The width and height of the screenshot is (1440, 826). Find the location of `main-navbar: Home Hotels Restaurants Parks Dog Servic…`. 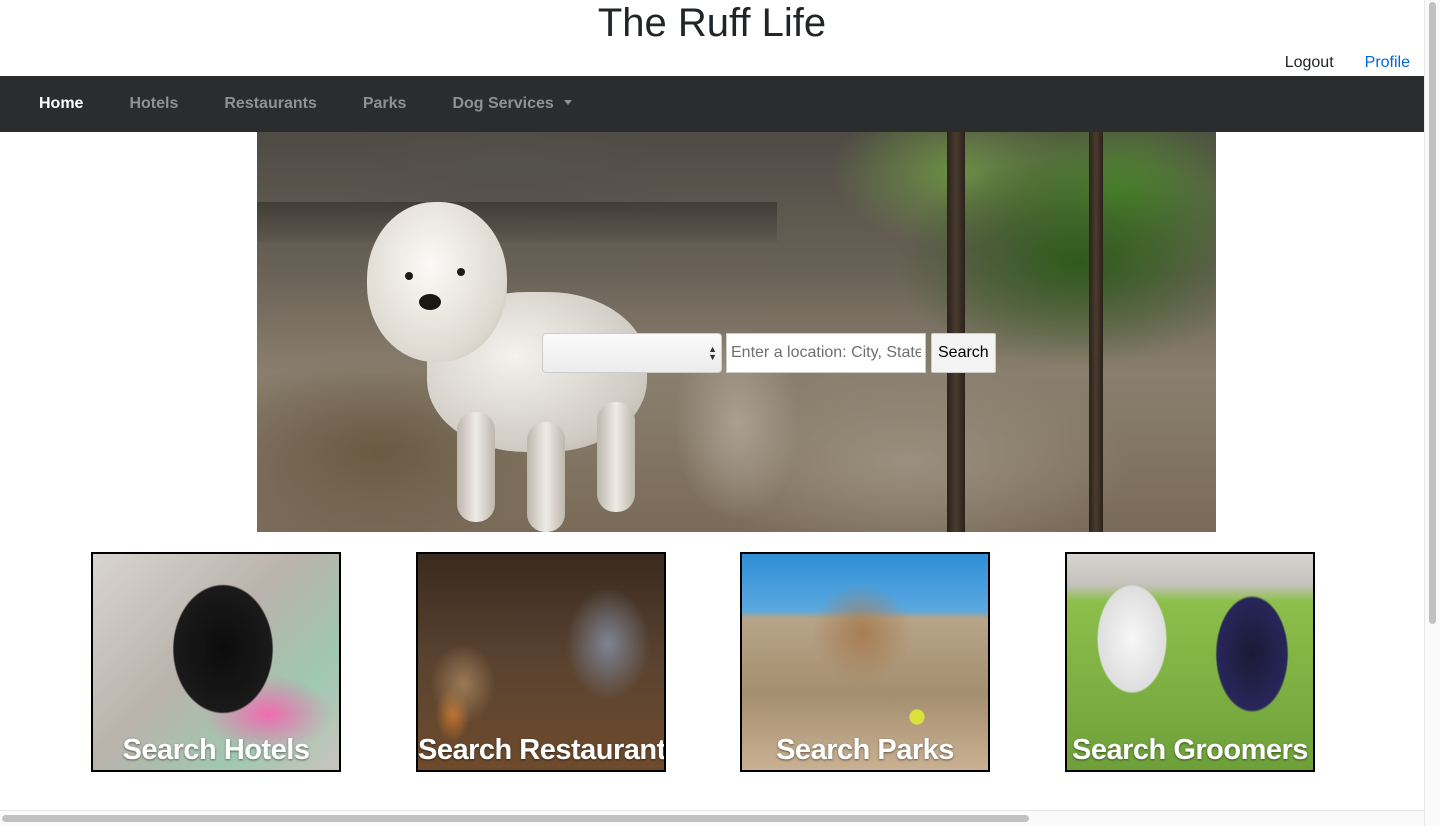

main-navbar: Home Hotels Restaurants Parks Dog Servic… is located at coordinates (712, 104).